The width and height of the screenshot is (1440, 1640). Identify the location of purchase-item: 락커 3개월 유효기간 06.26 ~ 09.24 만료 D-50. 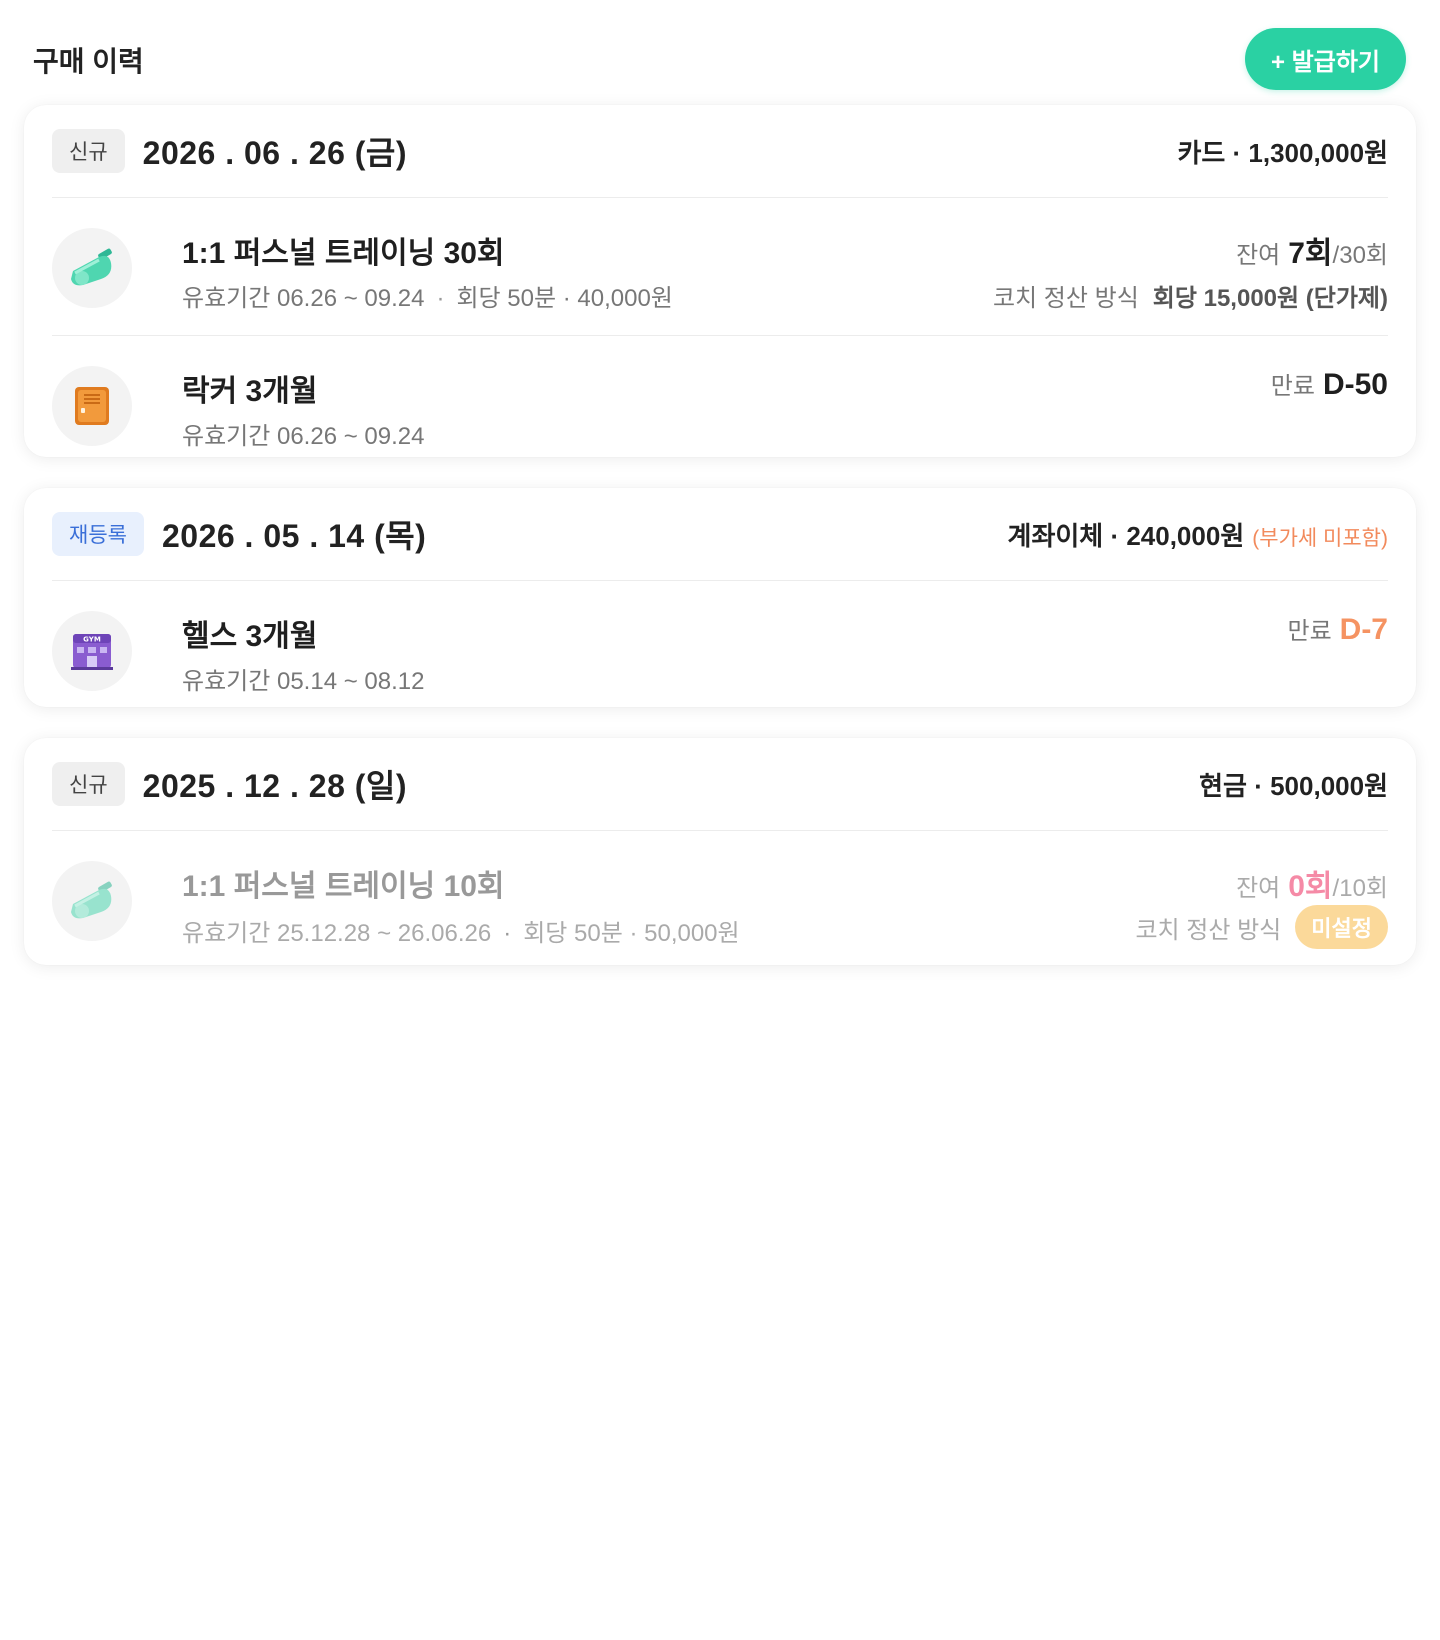
(720, 405).